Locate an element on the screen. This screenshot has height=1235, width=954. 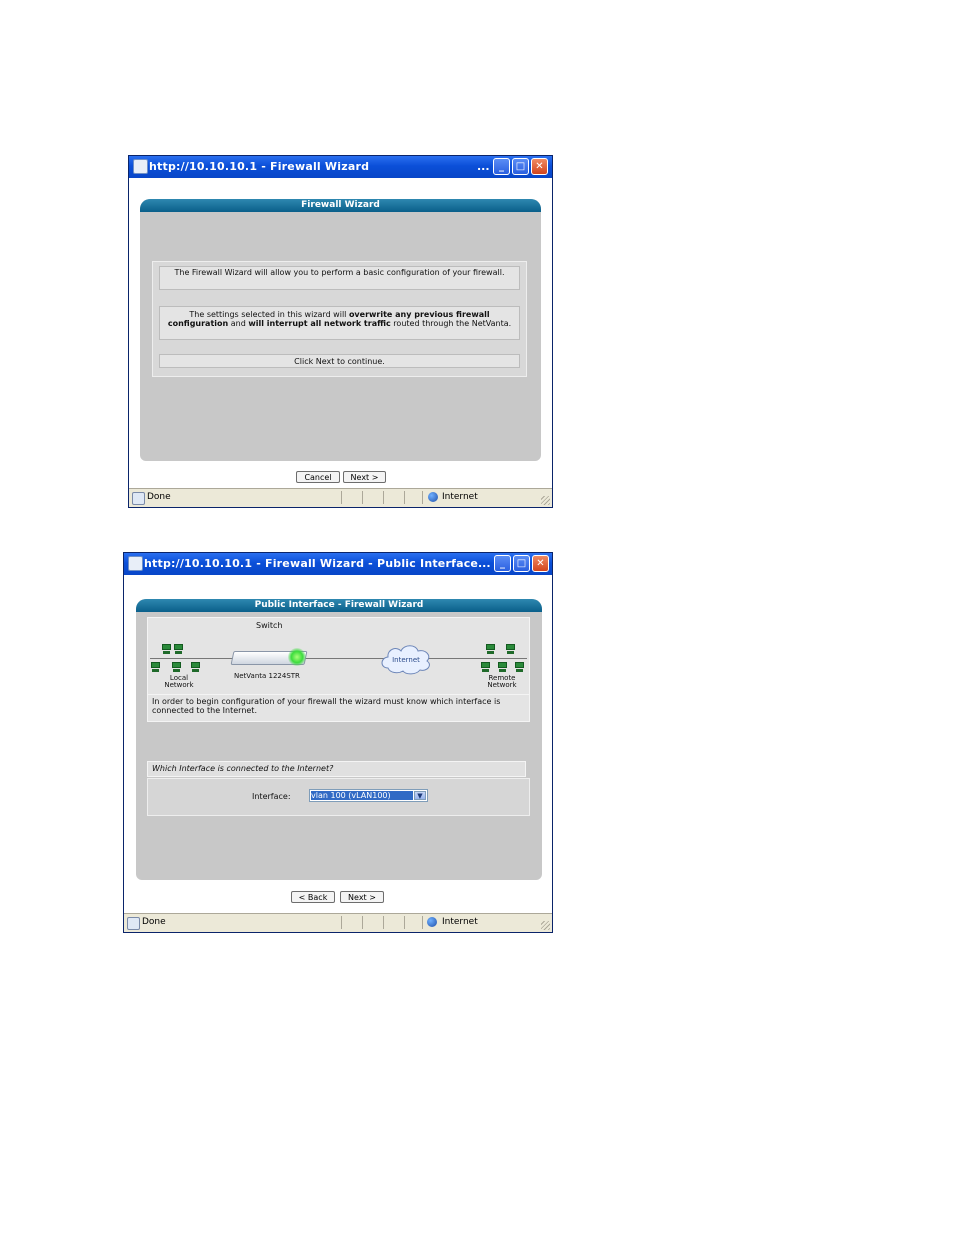
warning-text-3: routed through the NetVanta. is located at coordinates (451, 323).